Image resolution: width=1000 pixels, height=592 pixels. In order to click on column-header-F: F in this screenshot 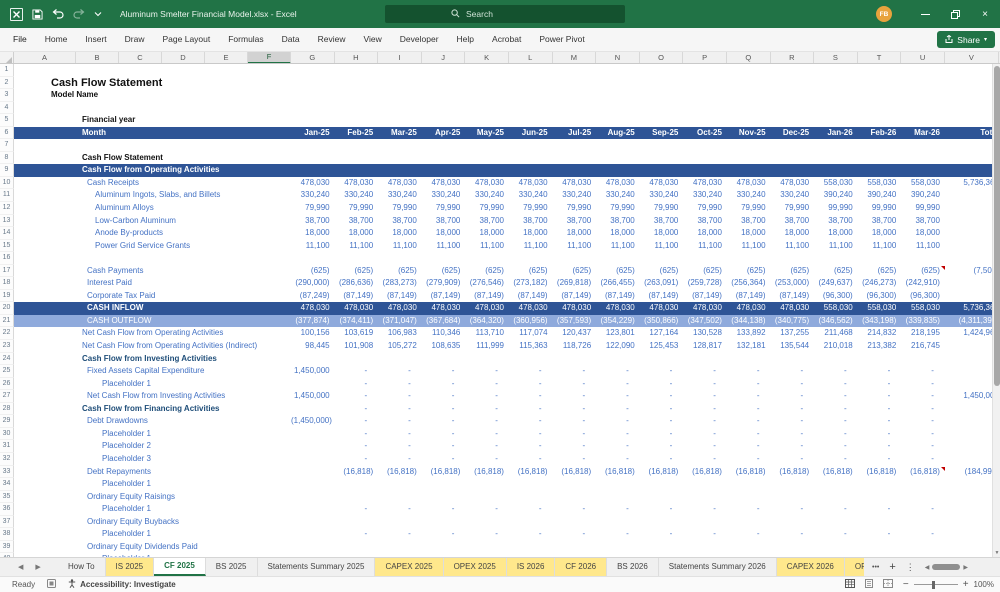, I will do `click(269, 57)`.